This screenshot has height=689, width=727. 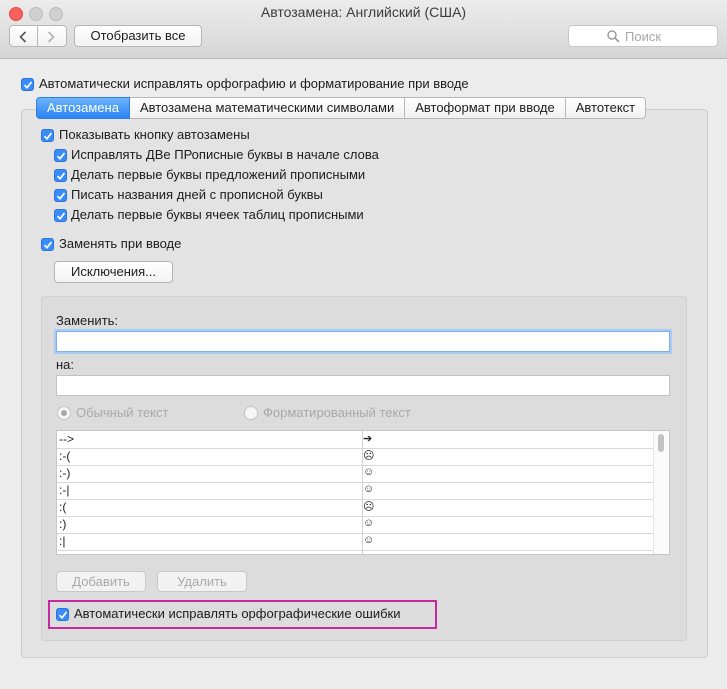 I want to click on window-title: Автозамена: Английский (США), so click(x=363, y=12).